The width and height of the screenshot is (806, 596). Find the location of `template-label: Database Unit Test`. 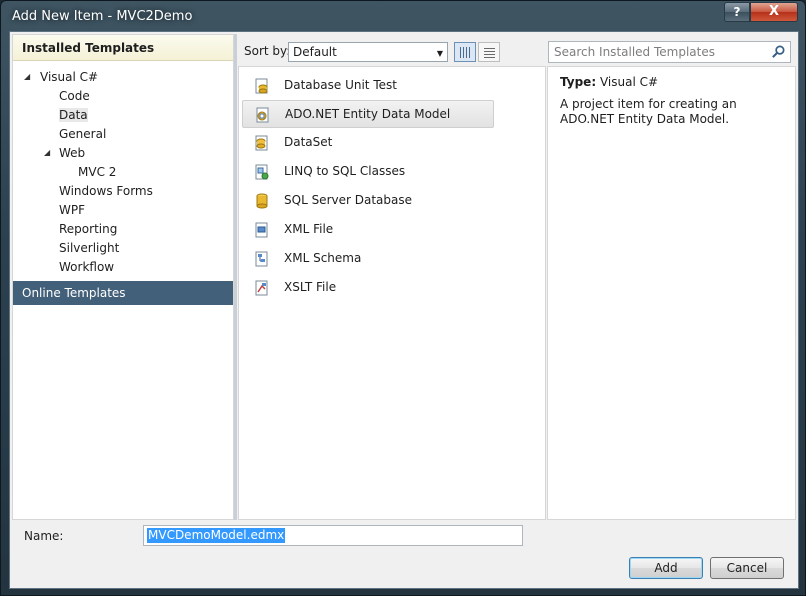

template-label: Database Unit Test is located at coordinates (340, 85).